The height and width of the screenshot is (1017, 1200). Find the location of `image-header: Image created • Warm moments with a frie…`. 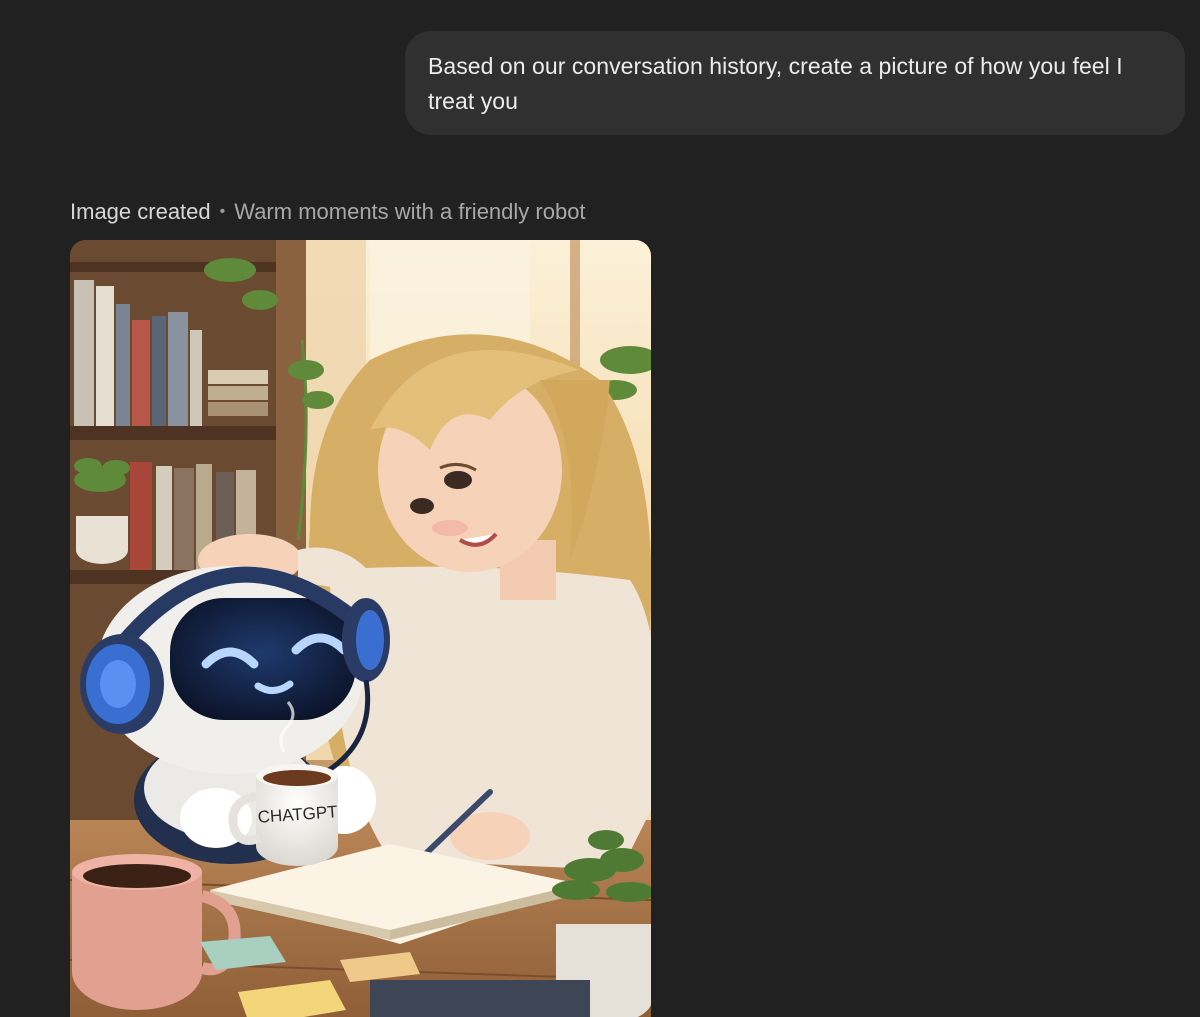

image-header: Image created • Warm moments with a frie… is located at coordinates (328, 212).